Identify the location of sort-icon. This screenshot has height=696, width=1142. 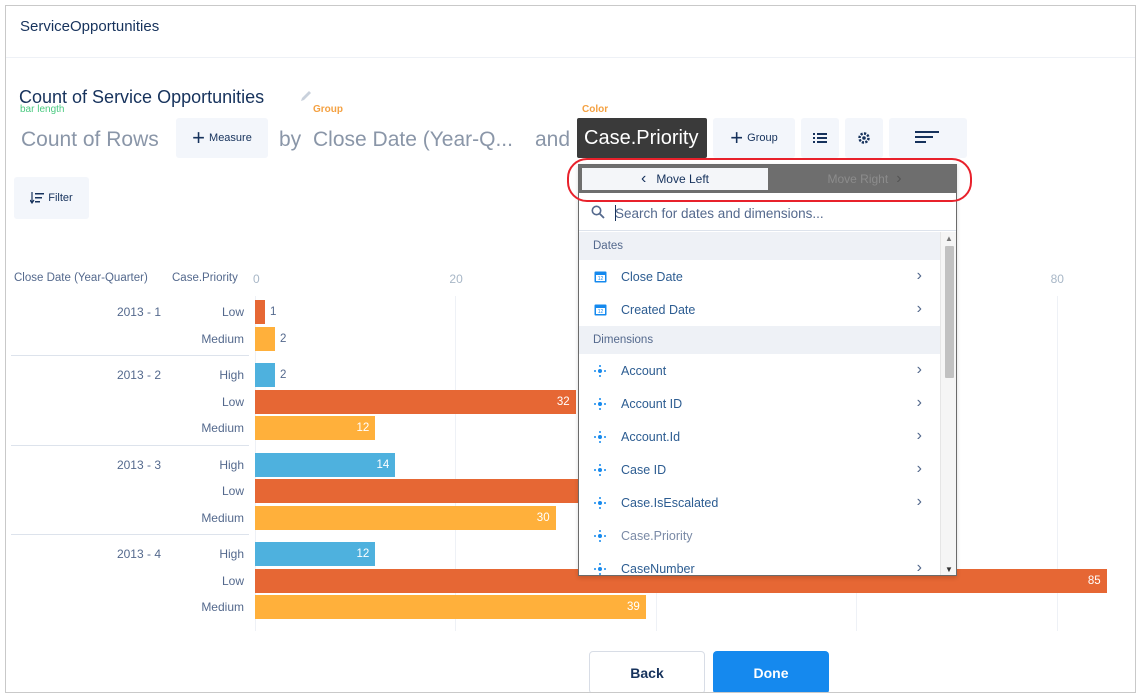
(927, 137).